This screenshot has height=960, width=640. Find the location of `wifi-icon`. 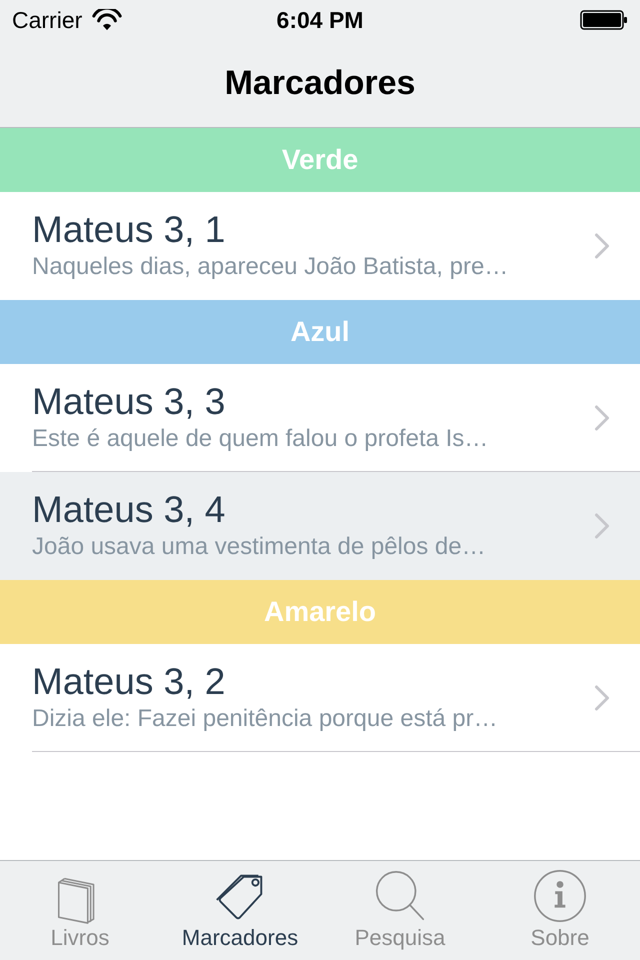

wifi-icon is located at coordinates (107, 20).